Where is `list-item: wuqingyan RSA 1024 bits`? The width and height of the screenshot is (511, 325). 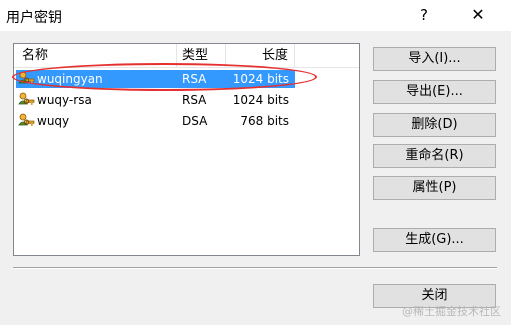
list-item: wuqingyan RSA 1024 bits is located at coordinates (155, 79).